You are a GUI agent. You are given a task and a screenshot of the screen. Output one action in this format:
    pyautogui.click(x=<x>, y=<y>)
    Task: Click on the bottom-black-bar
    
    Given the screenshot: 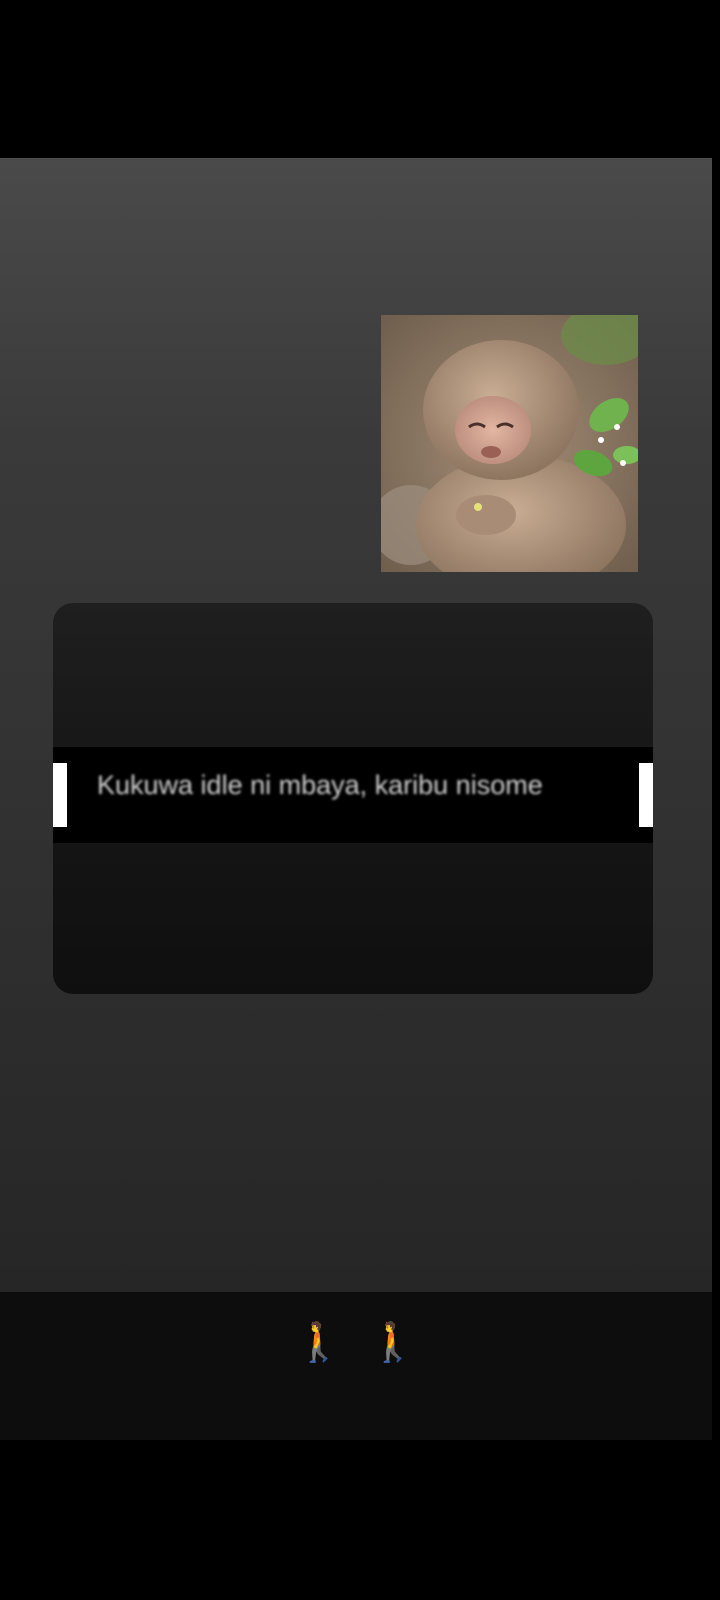 What is the action you would take?
    pyautogui.click(x=360, y=1520)
    